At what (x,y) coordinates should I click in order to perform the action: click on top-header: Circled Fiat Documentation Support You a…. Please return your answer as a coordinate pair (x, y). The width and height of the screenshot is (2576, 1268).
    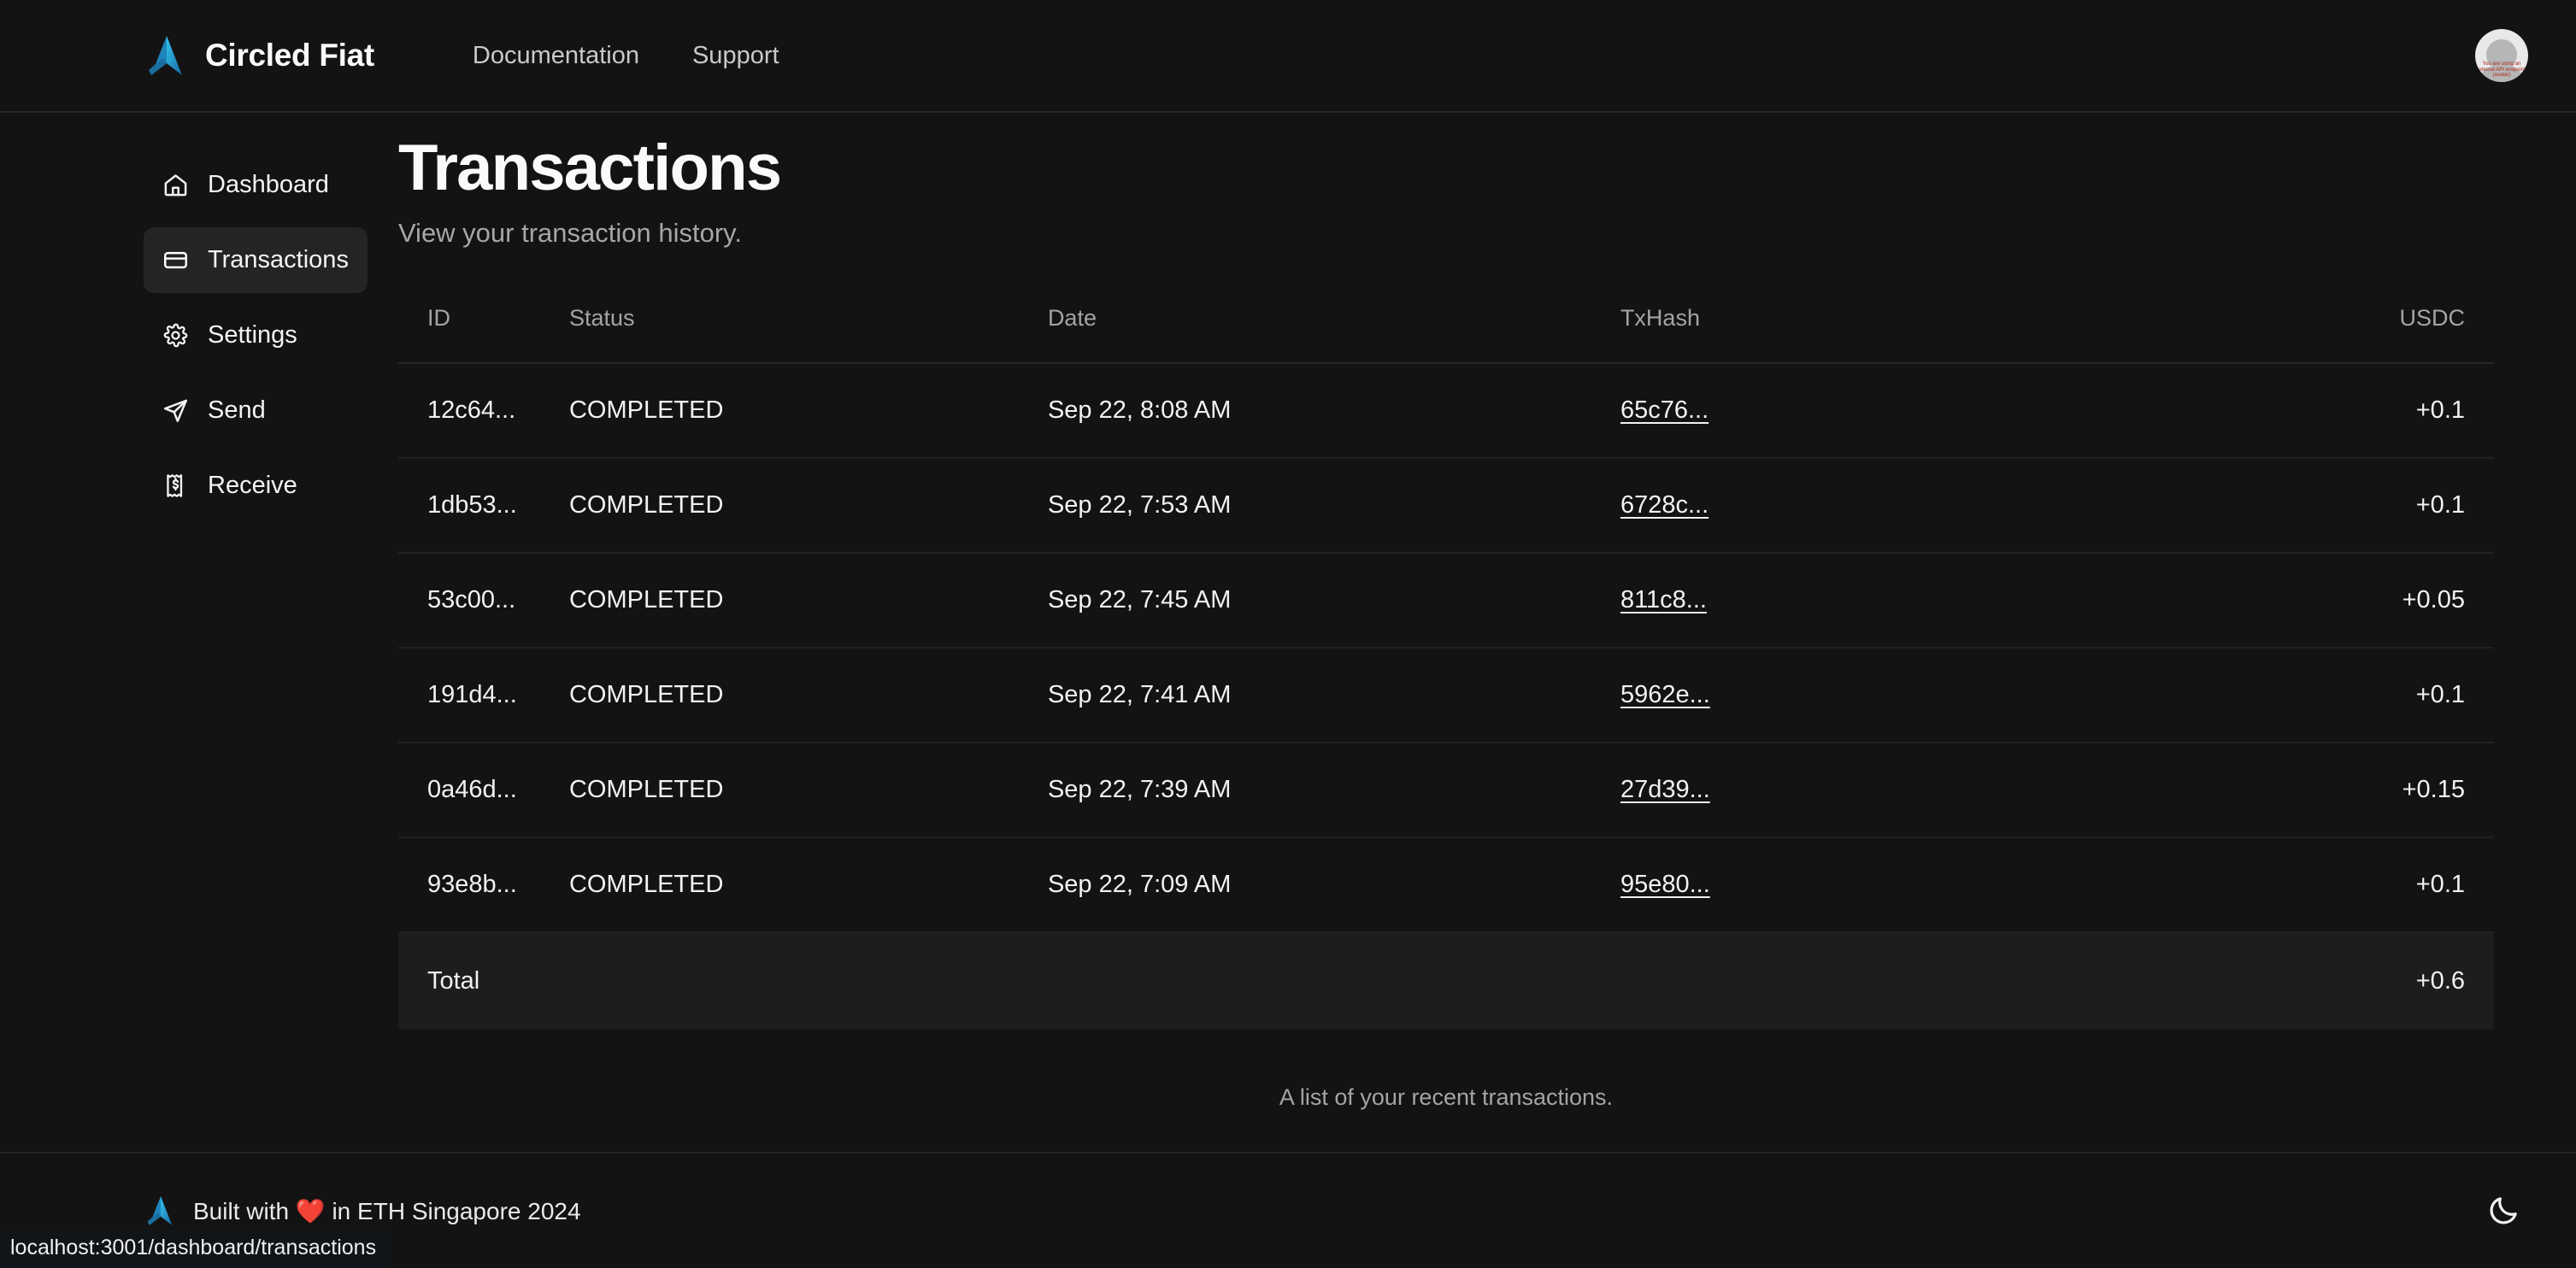
    Looking at the image, I should click on (1288, 56).